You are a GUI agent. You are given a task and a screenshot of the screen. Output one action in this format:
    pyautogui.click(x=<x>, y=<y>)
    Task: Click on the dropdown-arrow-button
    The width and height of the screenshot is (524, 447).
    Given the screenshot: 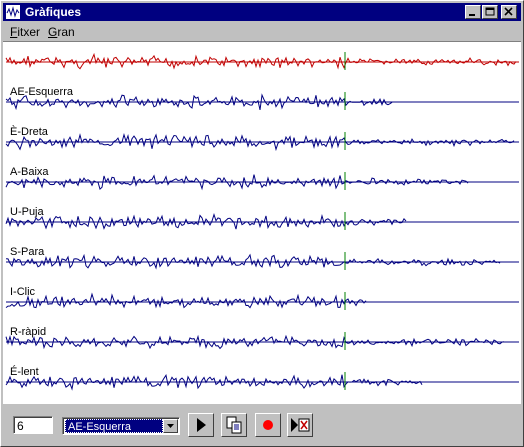 What is the action you would take?
    pyautogui.click(x=170, y=426)
    